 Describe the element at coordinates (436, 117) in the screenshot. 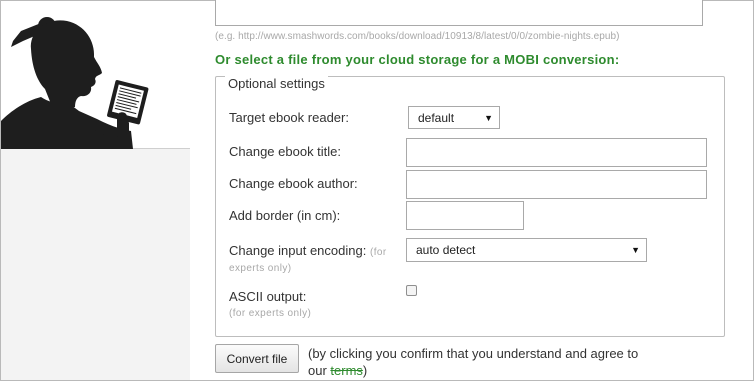

I see `target-reader-selected: default` at that location.